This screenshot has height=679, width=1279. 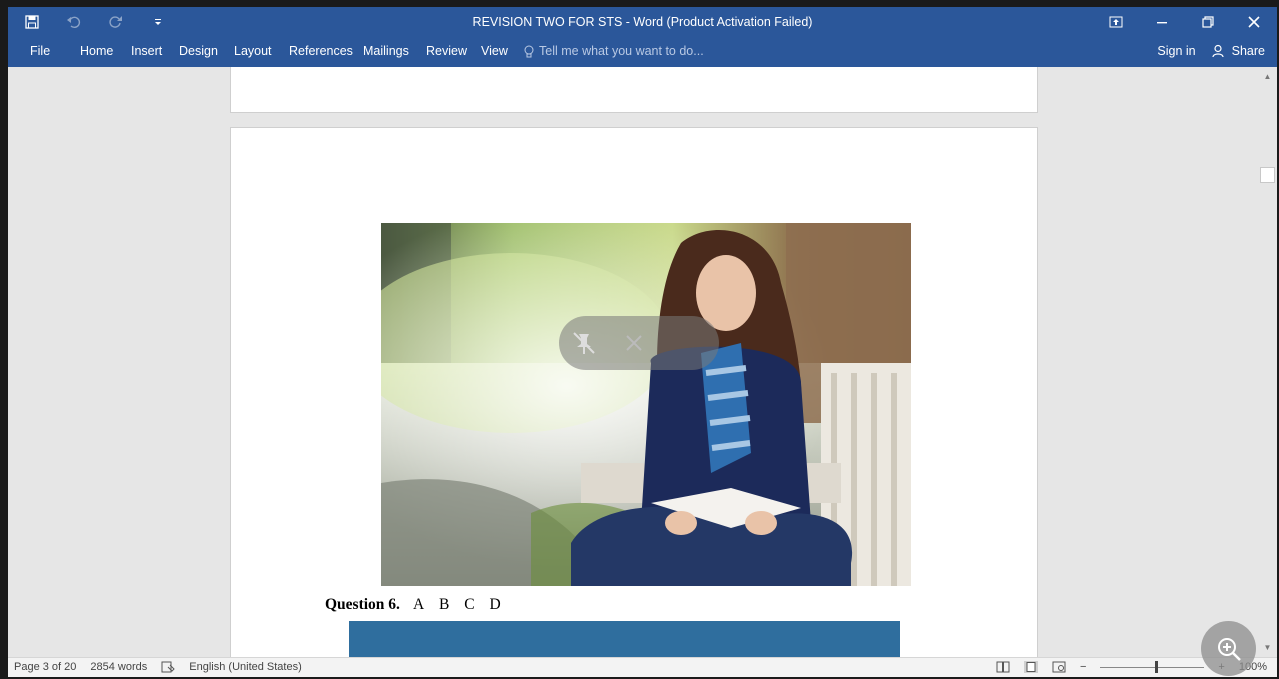 I want to click on tab-design: Design, so click(x=198, y=51).